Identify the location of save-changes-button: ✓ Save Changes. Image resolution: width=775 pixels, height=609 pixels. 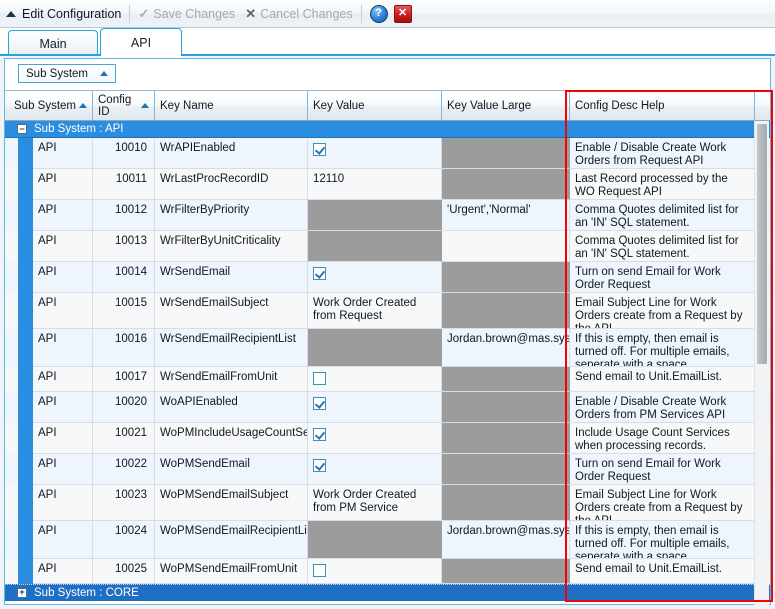
(186, 14).